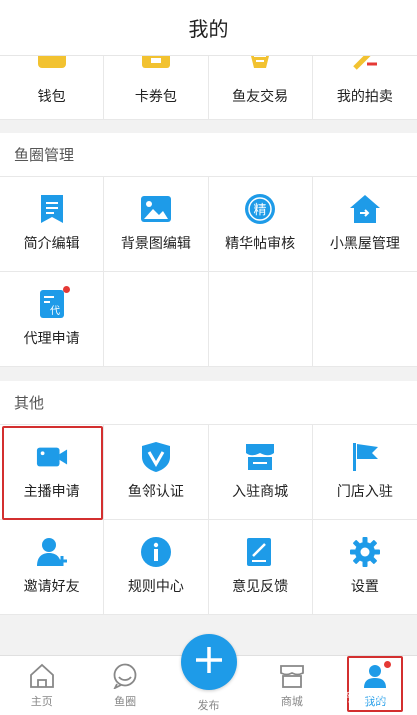 This screenshot has height=715, width=417. I want to click on tab-mall: 商城, so click(291, 685).